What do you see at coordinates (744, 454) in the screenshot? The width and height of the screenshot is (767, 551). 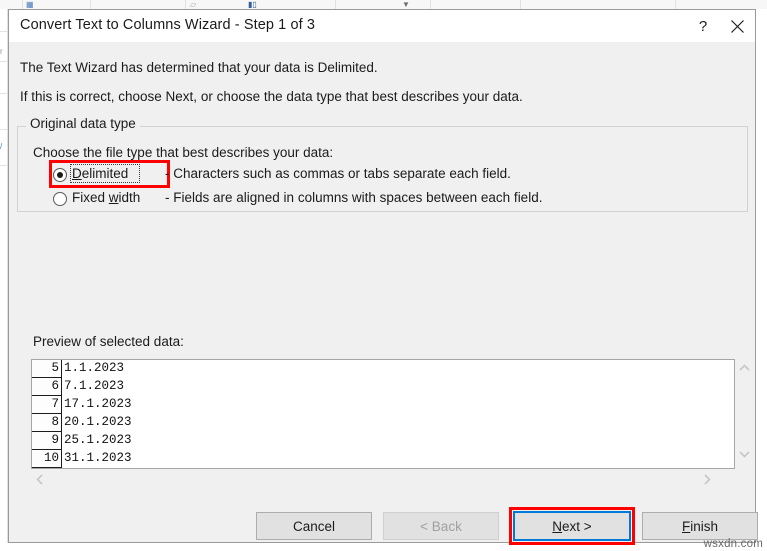 I see `chevron-down-icon` at bounding box center [744, 454].